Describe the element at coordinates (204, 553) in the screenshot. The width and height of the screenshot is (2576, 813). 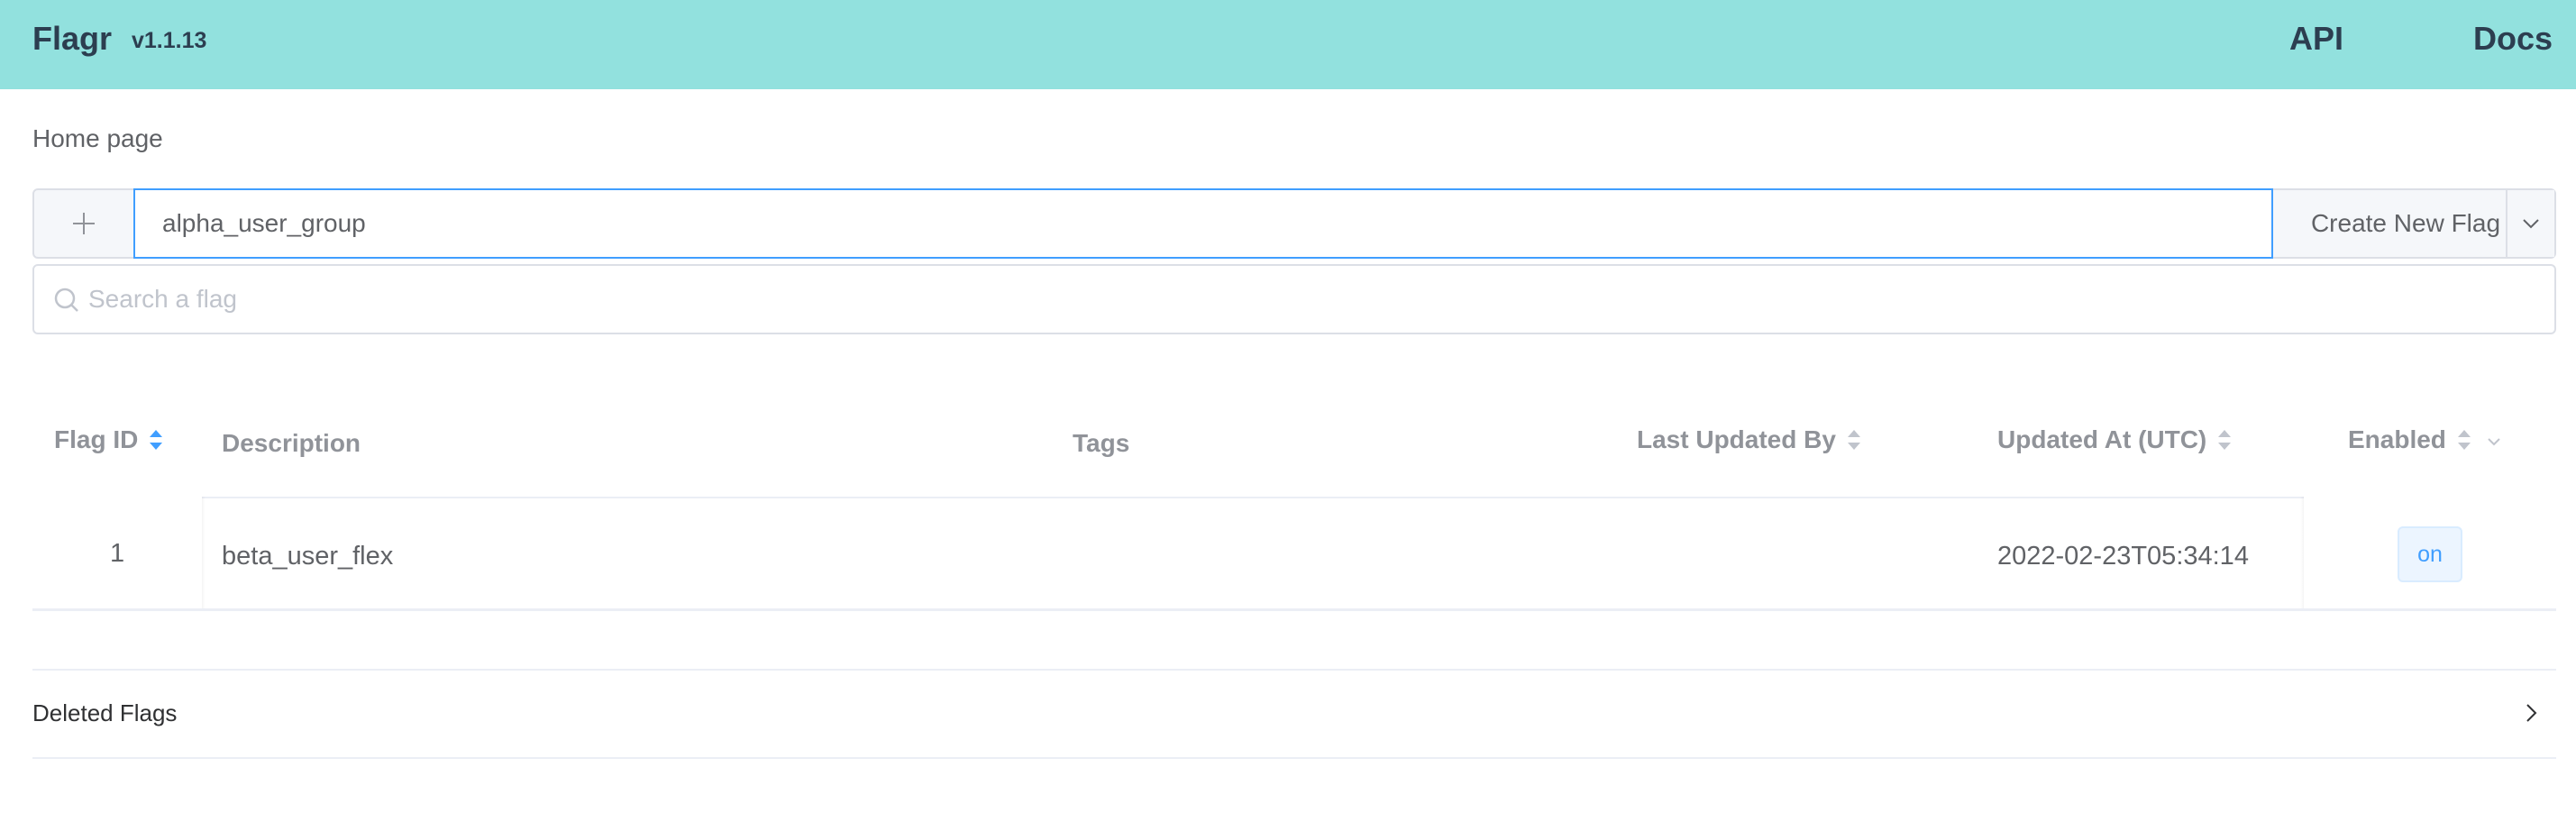
I see `fixed-column-shadow-left` at that location.